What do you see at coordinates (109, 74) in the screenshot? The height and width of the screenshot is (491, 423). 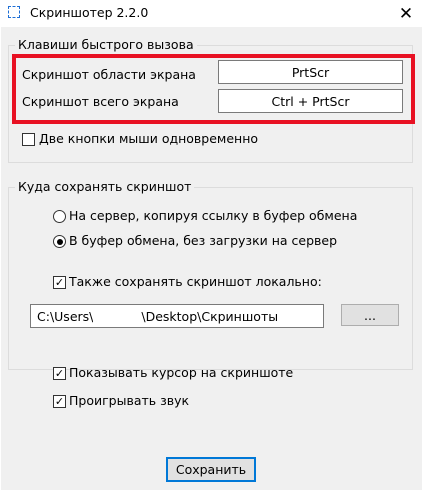 I see `area-hotkey-label: Скриншот области экрана` at bounding box center [109, 74].